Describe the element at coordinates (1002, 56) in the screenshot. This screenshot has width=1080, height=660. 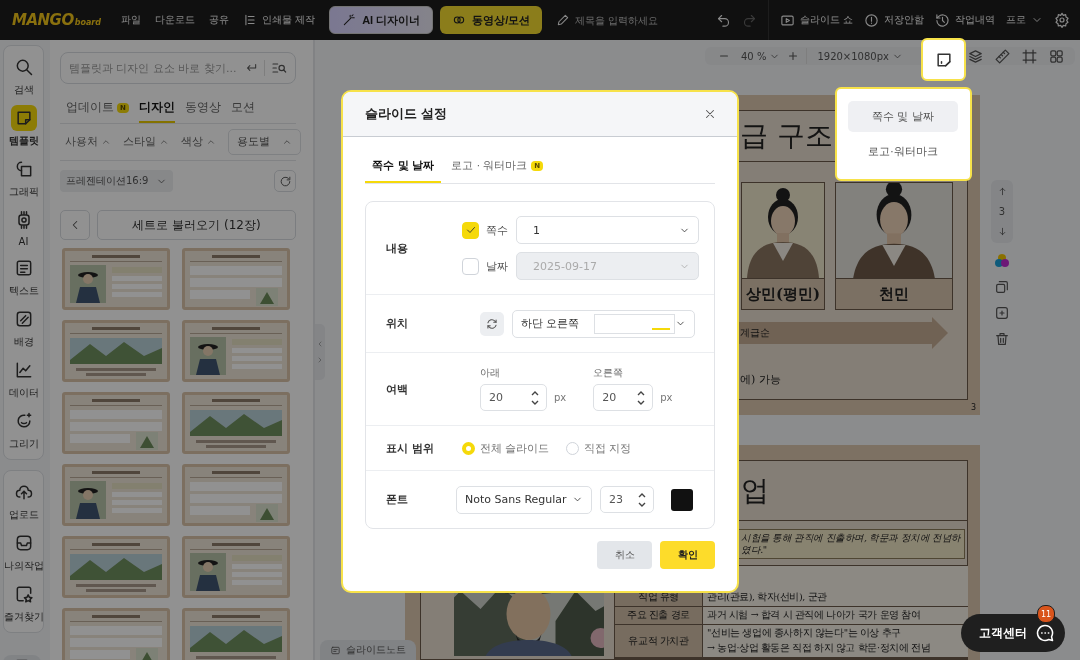
I see `ruler-icon` at that location.